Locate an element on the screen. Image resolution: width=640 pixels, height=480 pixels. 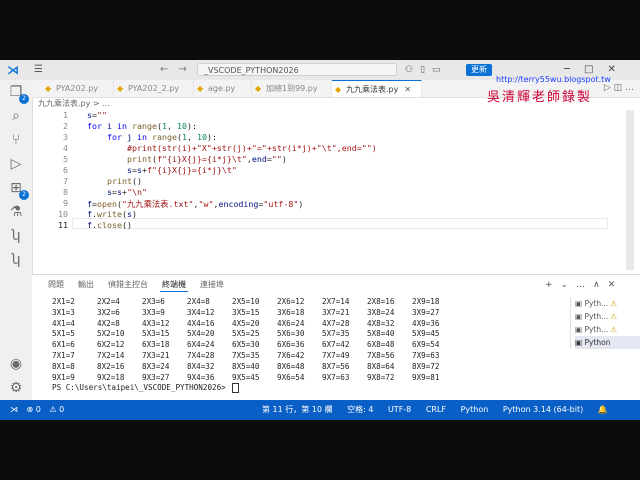
toggle-panel-icon: ▭ is located at coordinates (436, 70).